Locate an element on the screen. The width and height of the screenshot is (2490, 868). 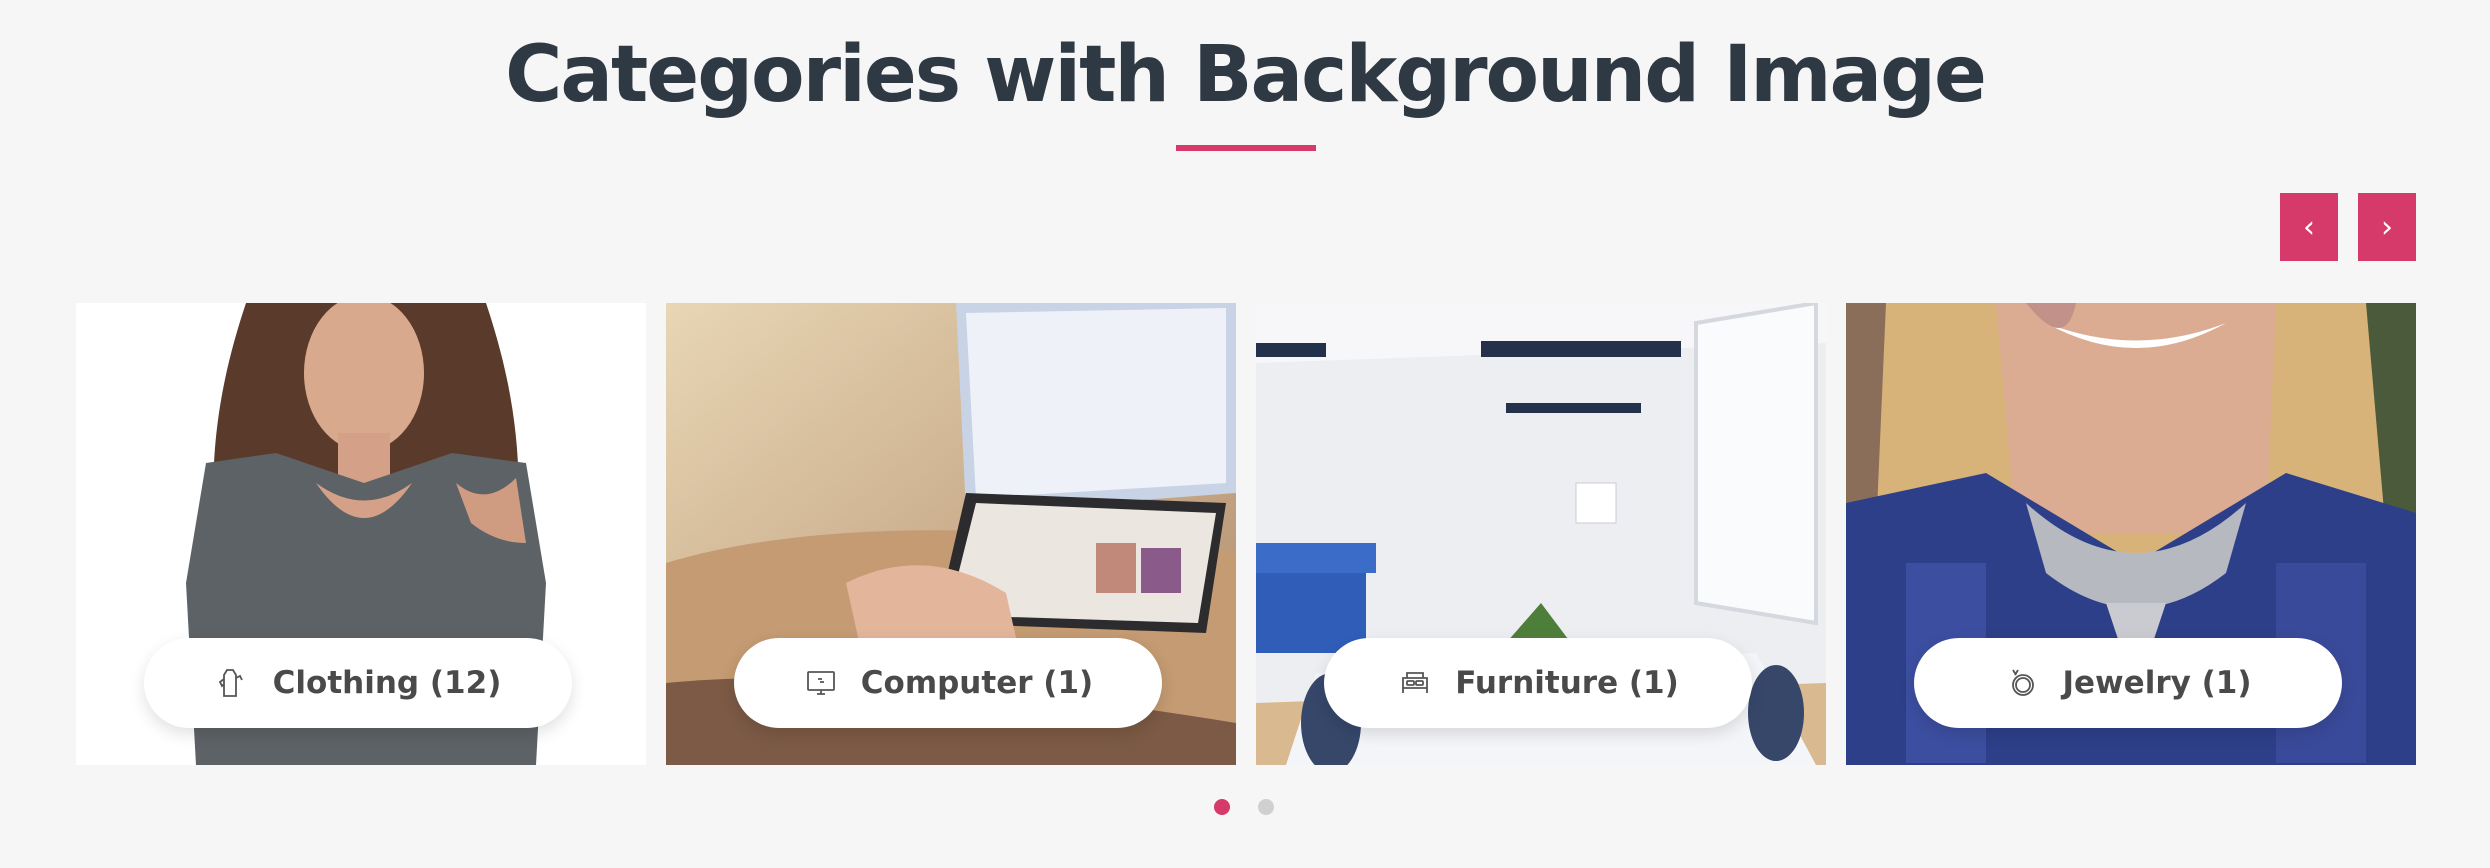
carousel-next-button: › is located at coordinates (2387, 227).